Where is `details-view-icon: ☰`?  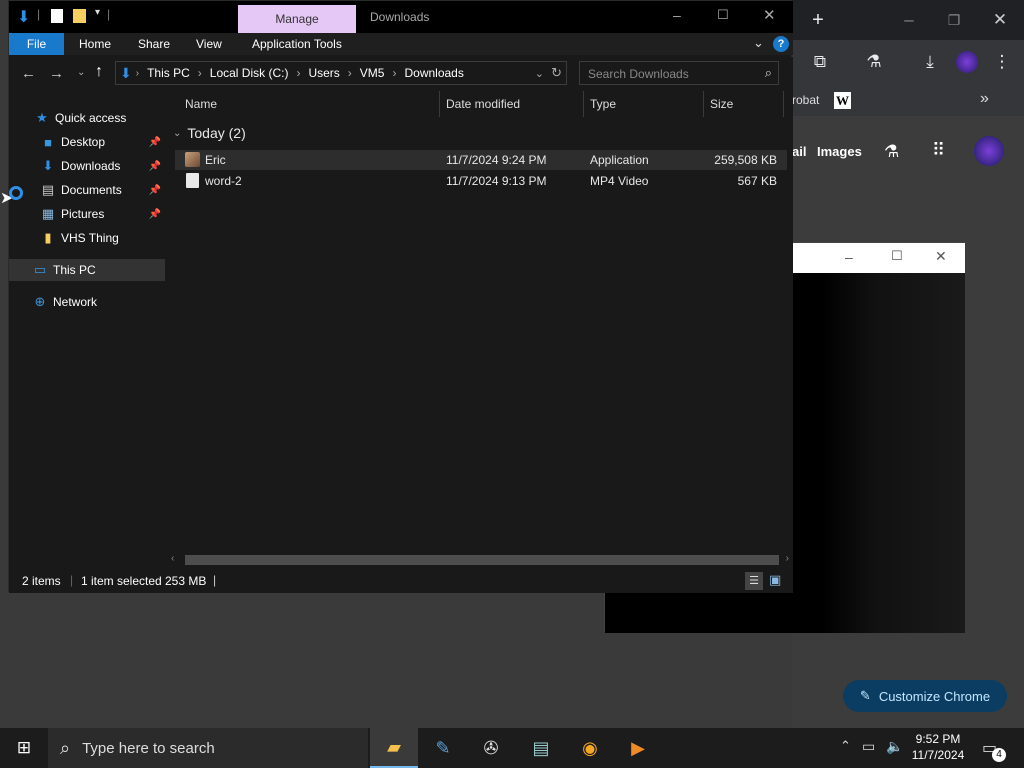 details-view-icon: ☰ is located at coordinates (754, 581).